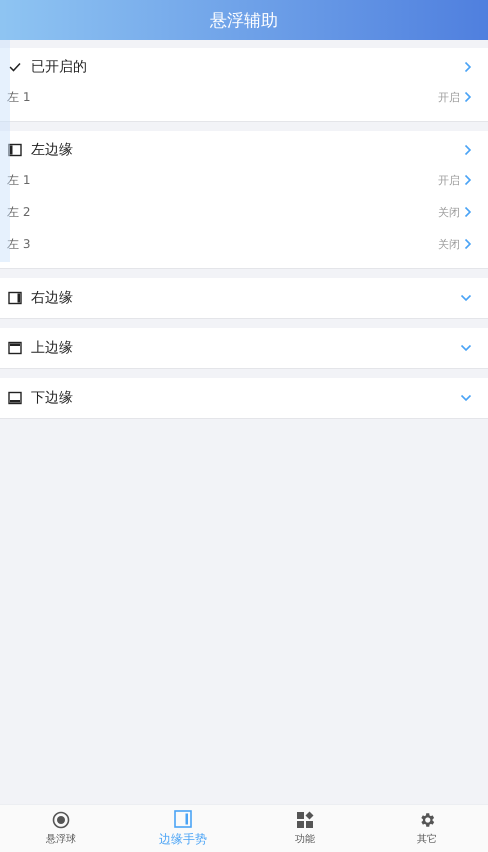 The image size is (488, 852). Describe the element at coordinates (244, 348) in the screenshot. I see `section-header: 上边缘` at that location.